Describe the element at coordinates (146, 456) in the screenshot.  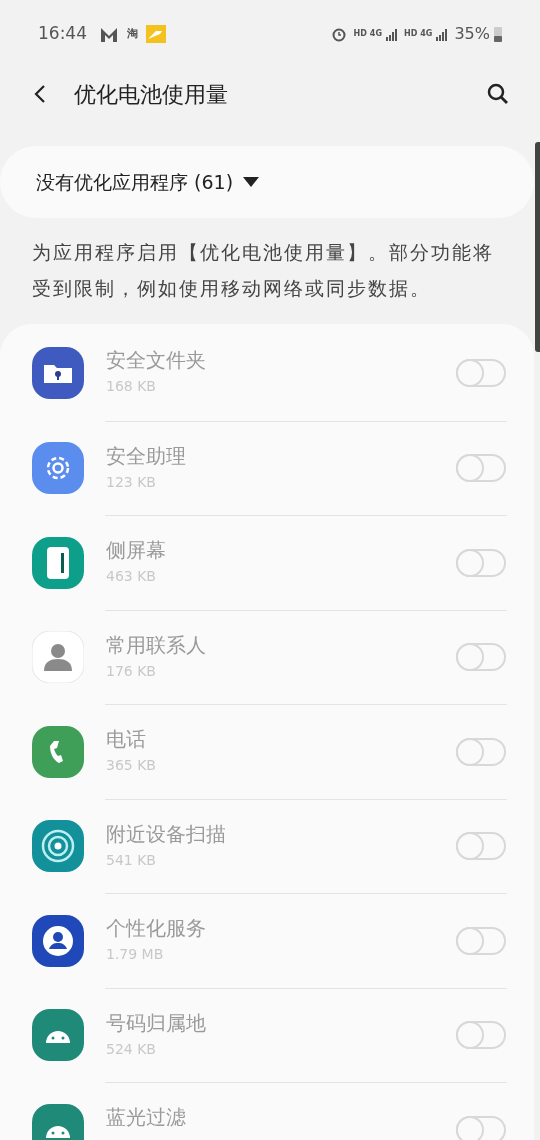
I see `app-name: 安全助理` at that location.